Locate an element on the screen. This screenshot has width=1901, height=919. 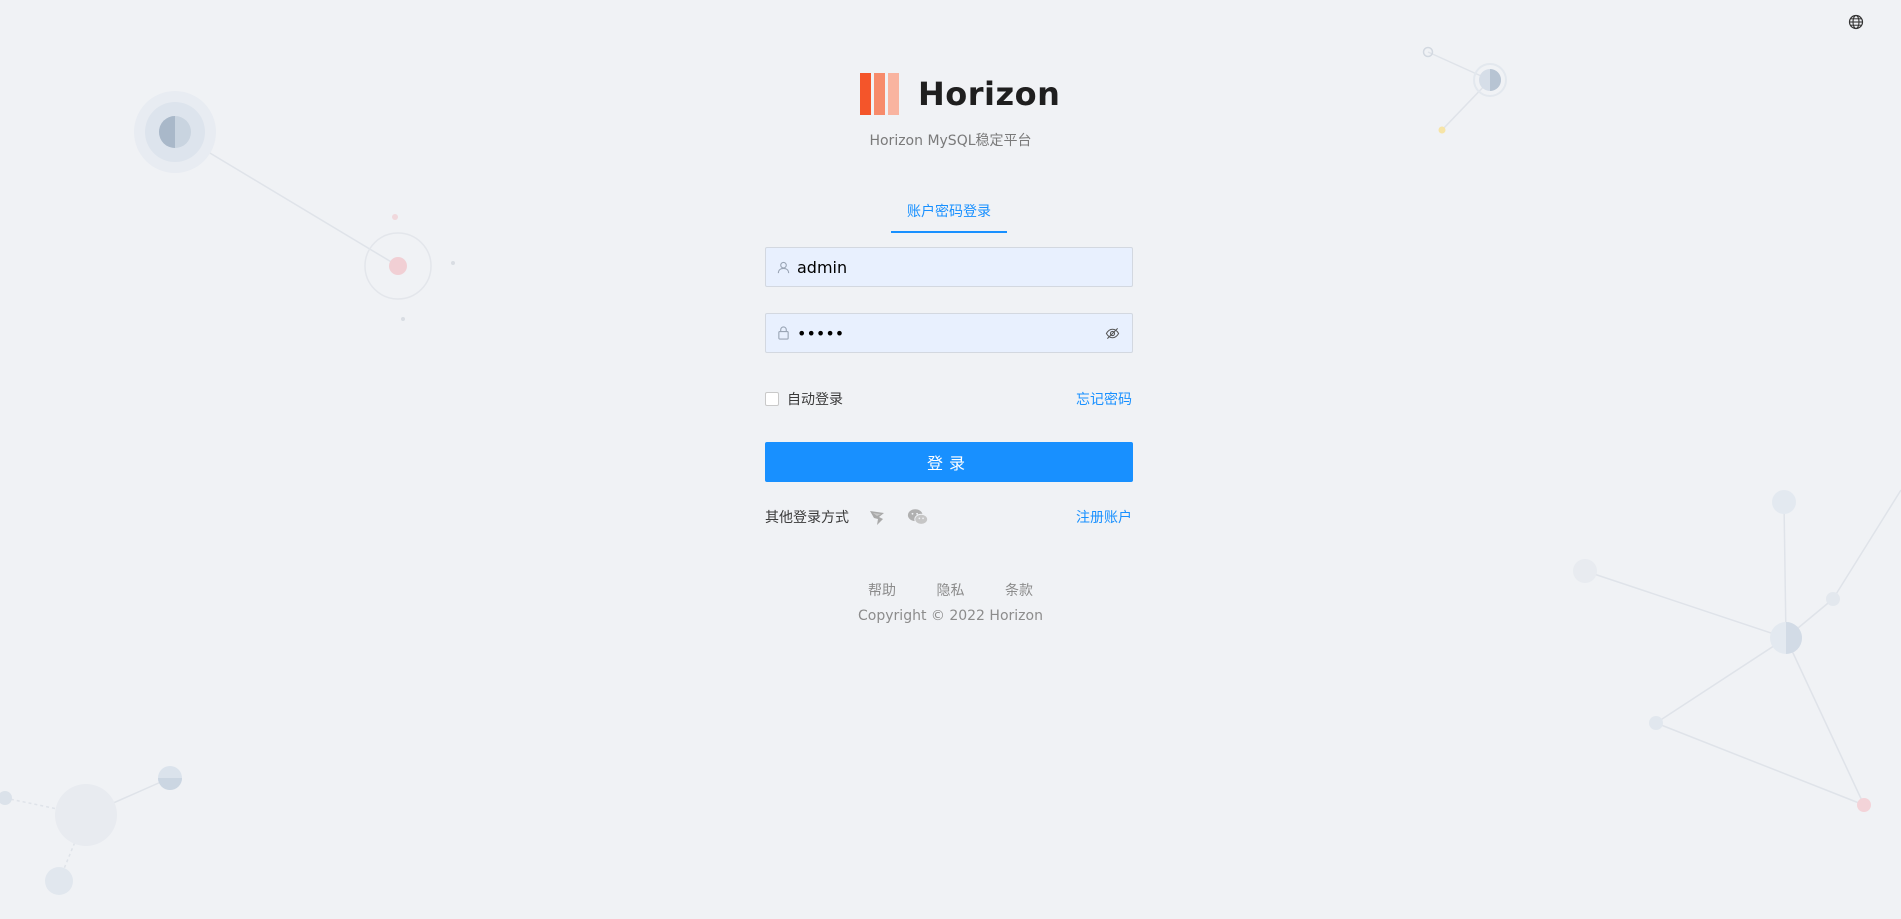
footer-link-privacy: 隐私 is located at coordinates (951, 591).